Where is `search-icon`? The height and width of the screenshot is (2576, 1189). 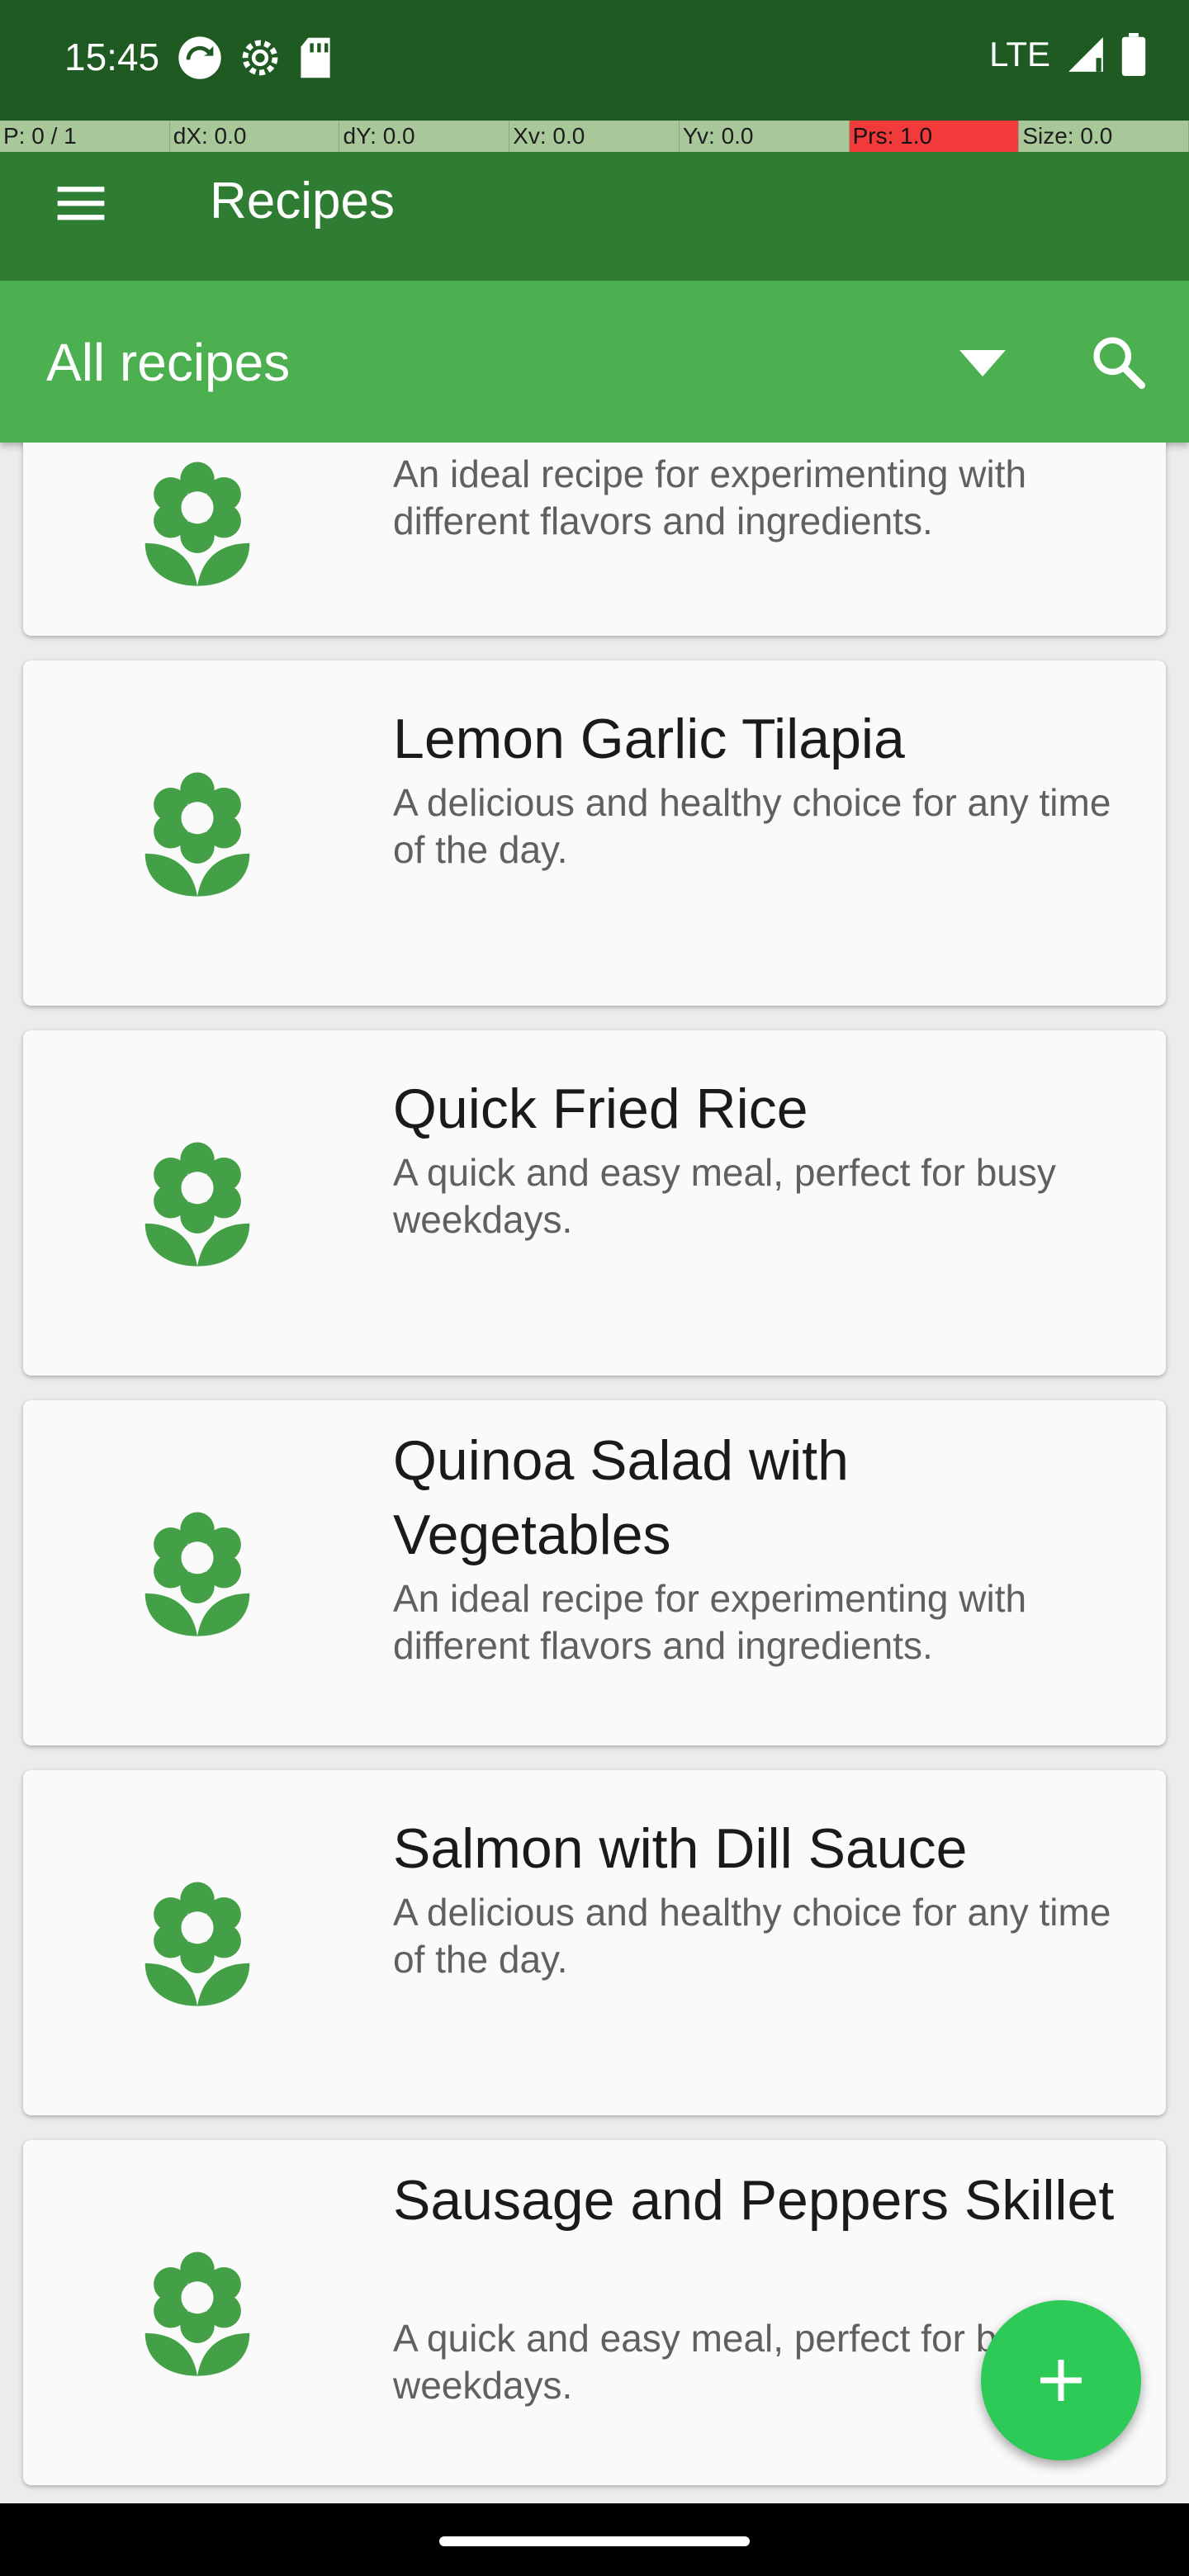
search-icon is located at coordinates (1118, 362).